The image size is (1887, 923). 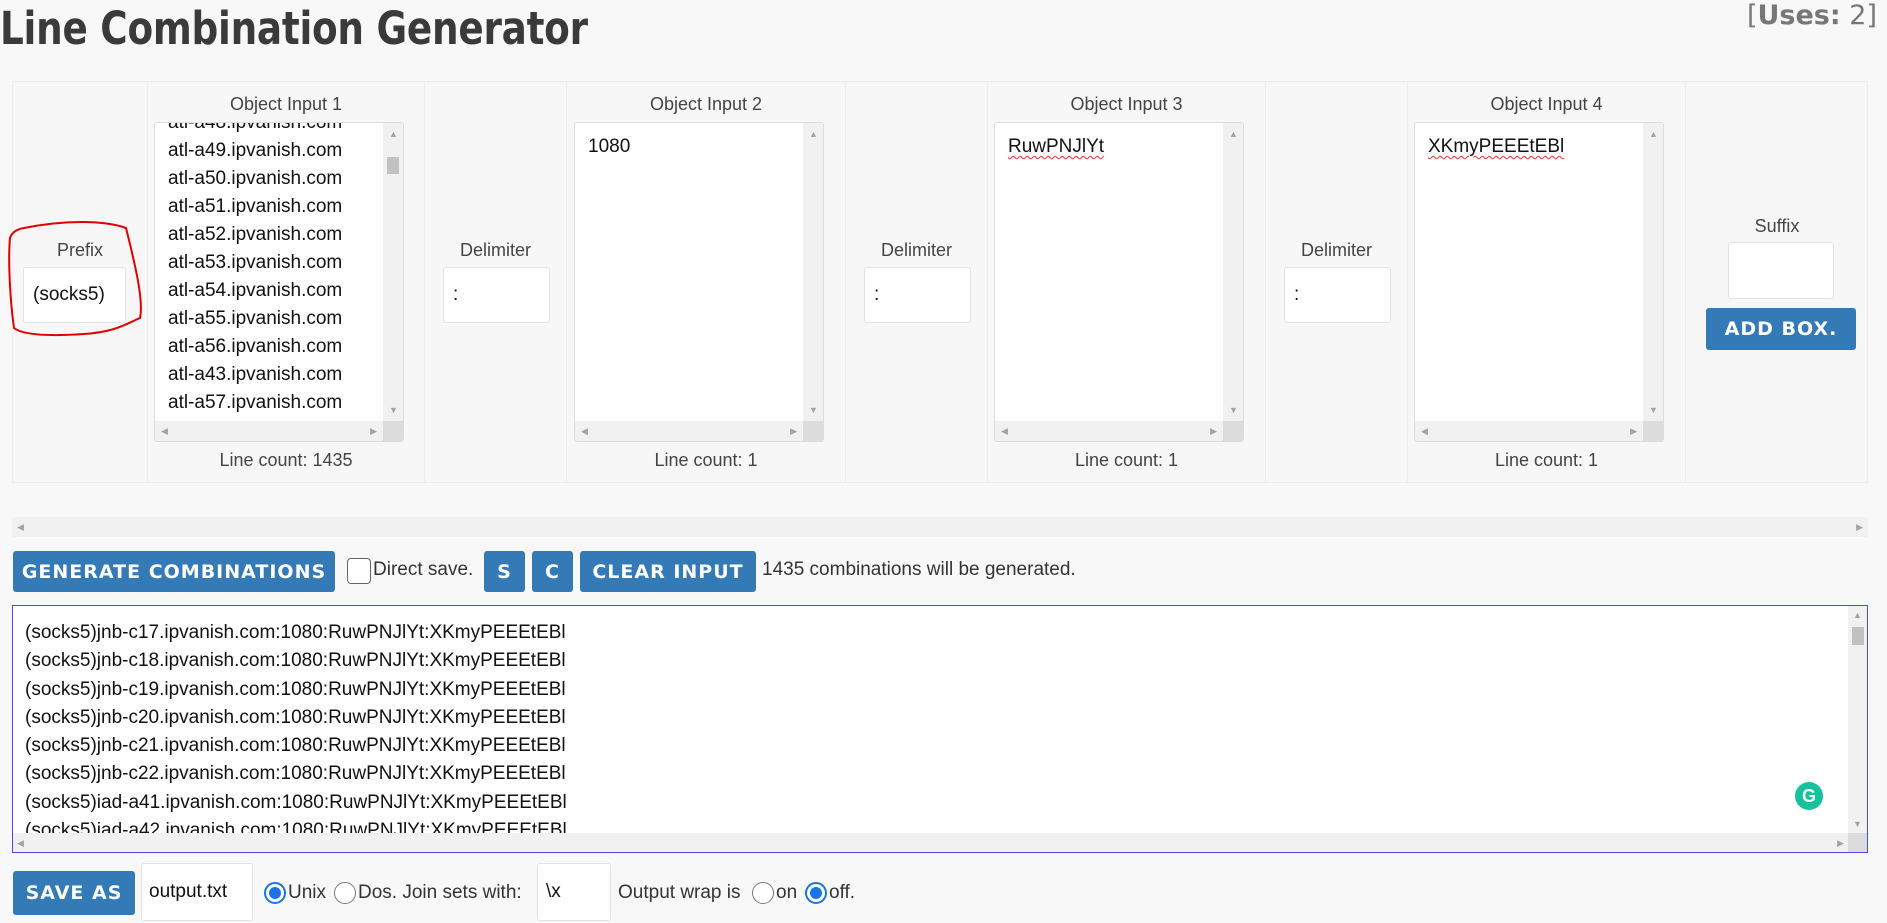 What do you see at coordinates (1777, 226) in the screenshot?
I see `suffix-label: Suffix` at bounding box center [1777, 226].